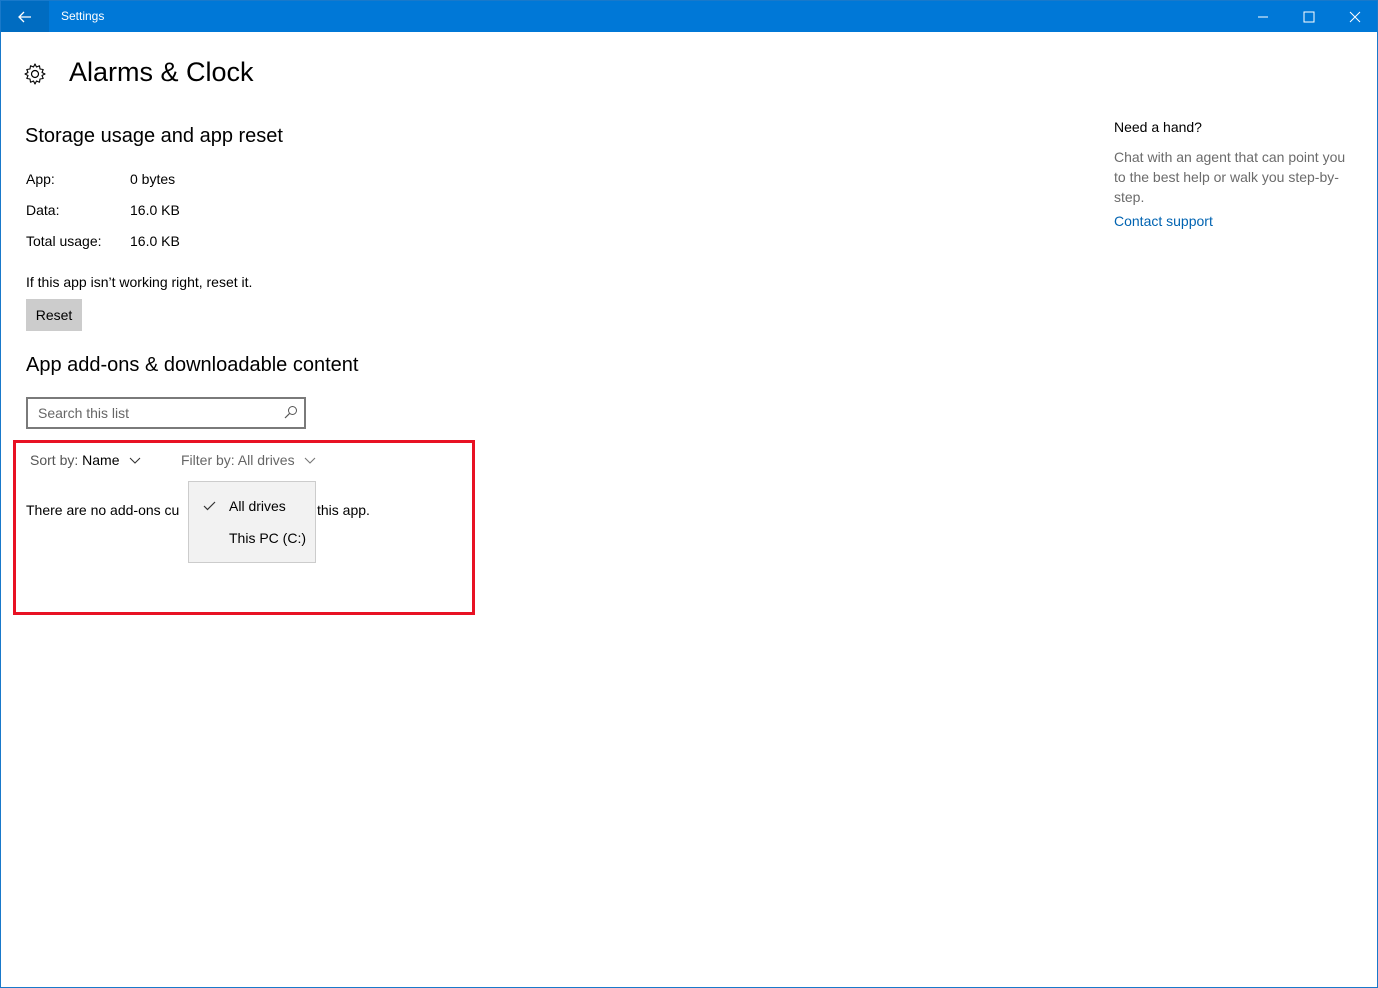 The image size is (1378, 988). I want to click on filter-option-label: This PC (C:), so click(267, 538).